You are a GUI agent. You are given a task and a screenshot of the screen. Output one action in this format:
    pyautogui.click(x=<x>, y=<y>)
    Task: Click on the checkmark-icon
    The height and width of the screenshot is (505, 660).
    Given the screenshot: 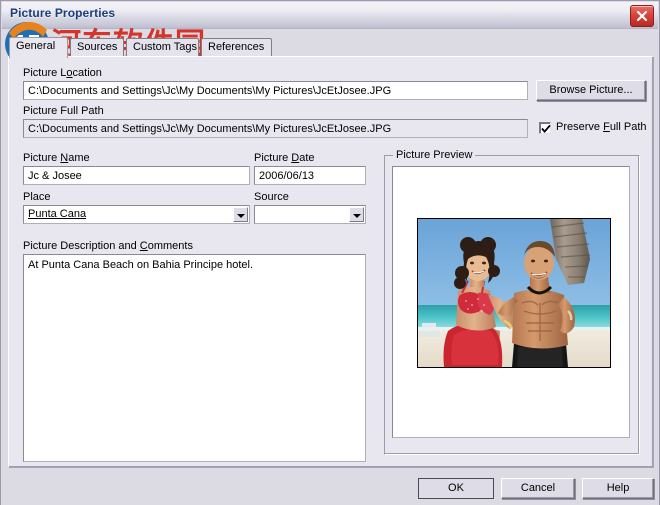 What is the action you would take?
    pyautogui.click(x=546, y=128)
    